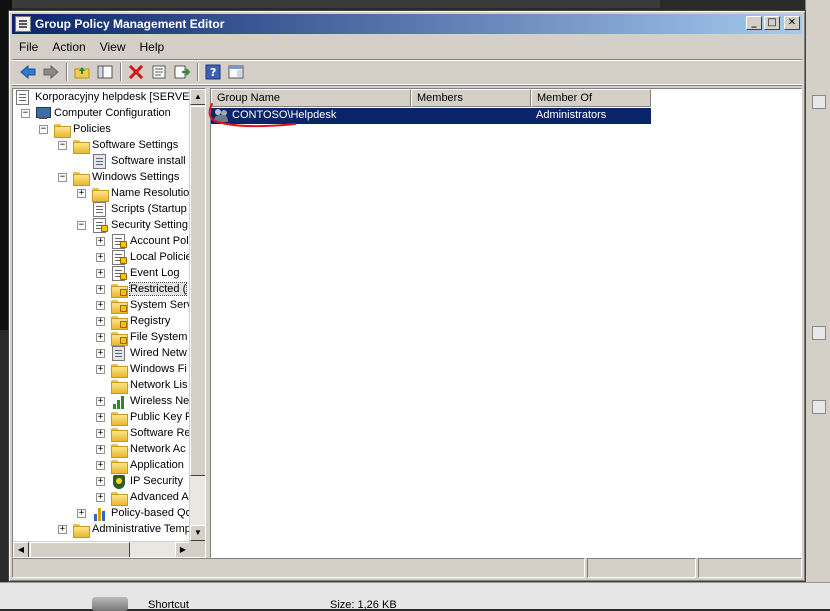  Describe the element at coordinates (182, 72) in the screenshot. I see `export-list-icon` at that location.